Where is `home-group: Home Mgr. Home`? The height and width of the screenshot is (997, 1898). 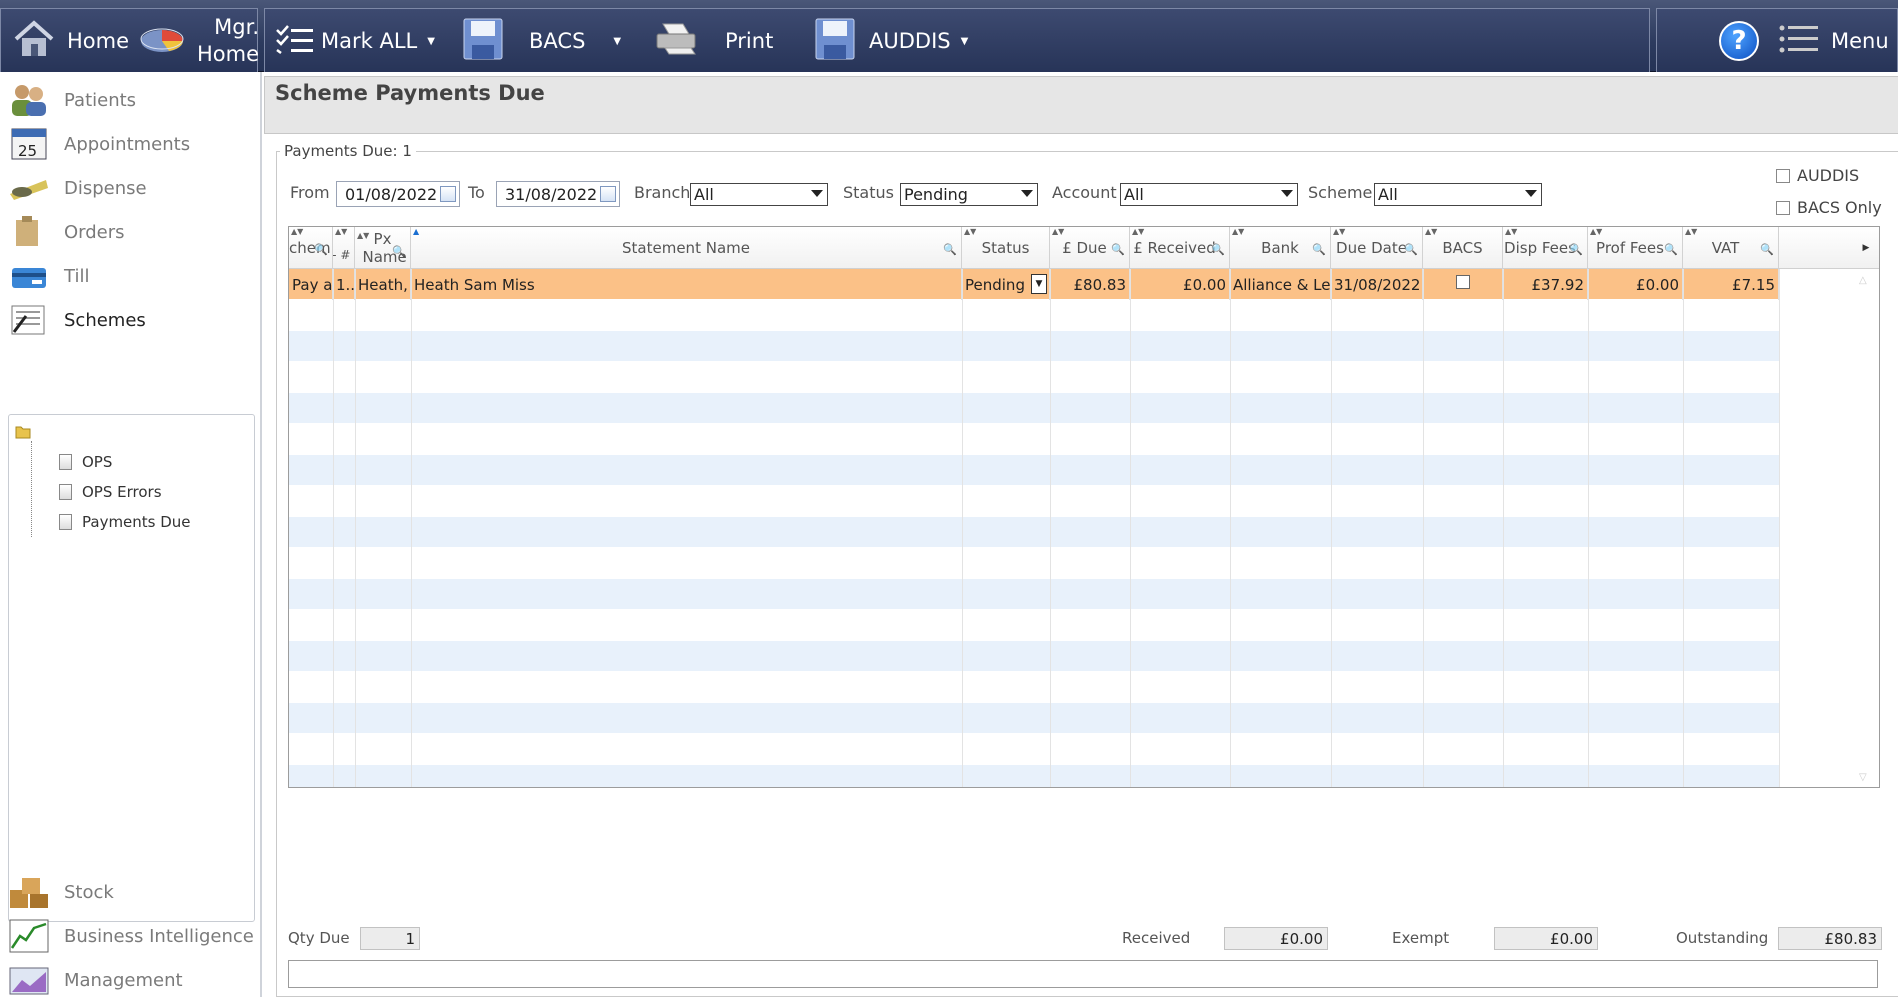 home-group: Home Mgr. Home is located at coordinates (129, 40).